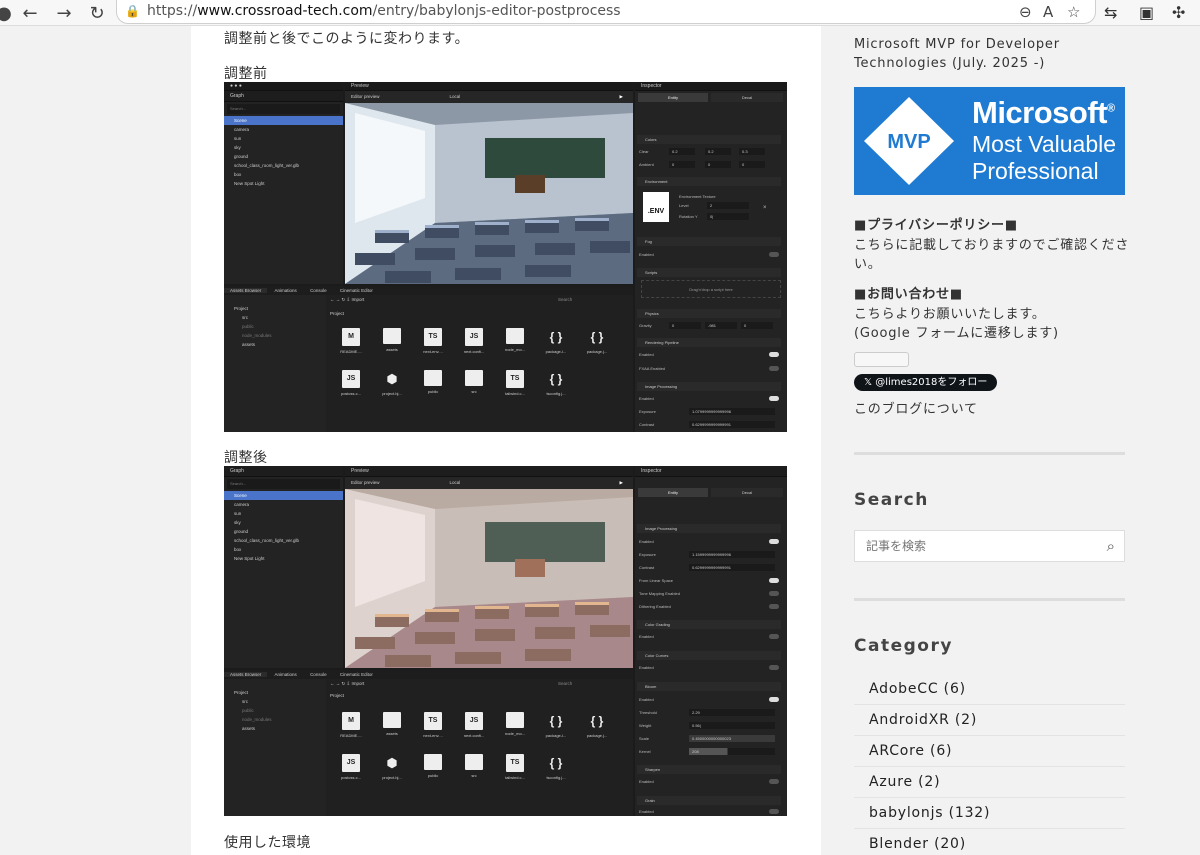 This screenshot has width=1200, height=855. I want to click on script-dropzone: Drag'n'drop a script here, so click(711, 289).